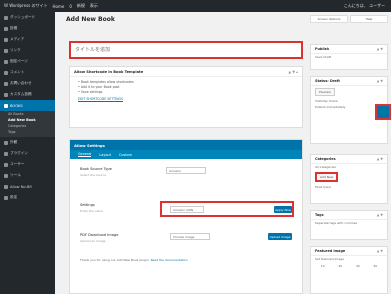 The width and height of the screenshot is (391, 294). Describe the element at coordinates (349, 19) in the screenshot. I see `screen-meta-tabs: Screen Options Help` at that location.